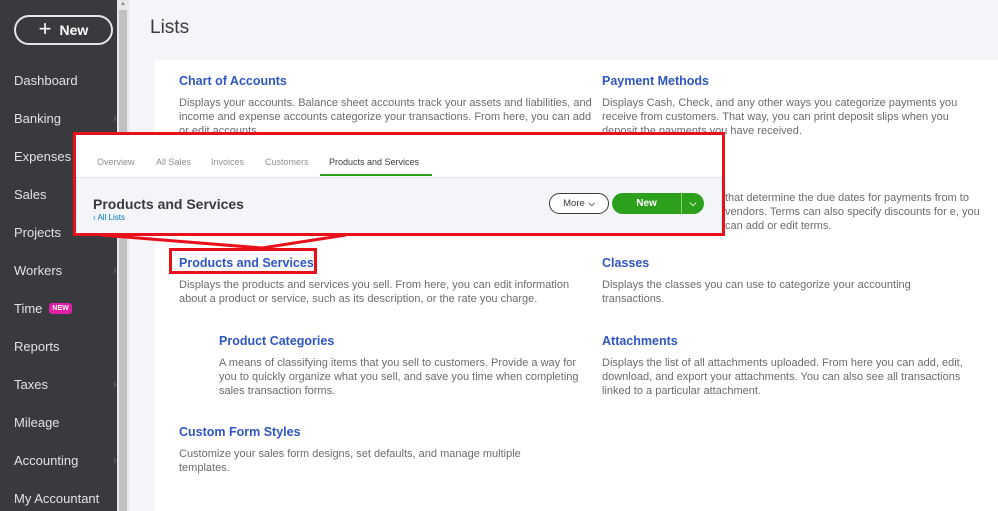 This screenshot has height=511, width=998. What do you see at coordinates (37, 118) in the screenshot?
I see `nav-label: Banking` at bounding box center [37, 118].